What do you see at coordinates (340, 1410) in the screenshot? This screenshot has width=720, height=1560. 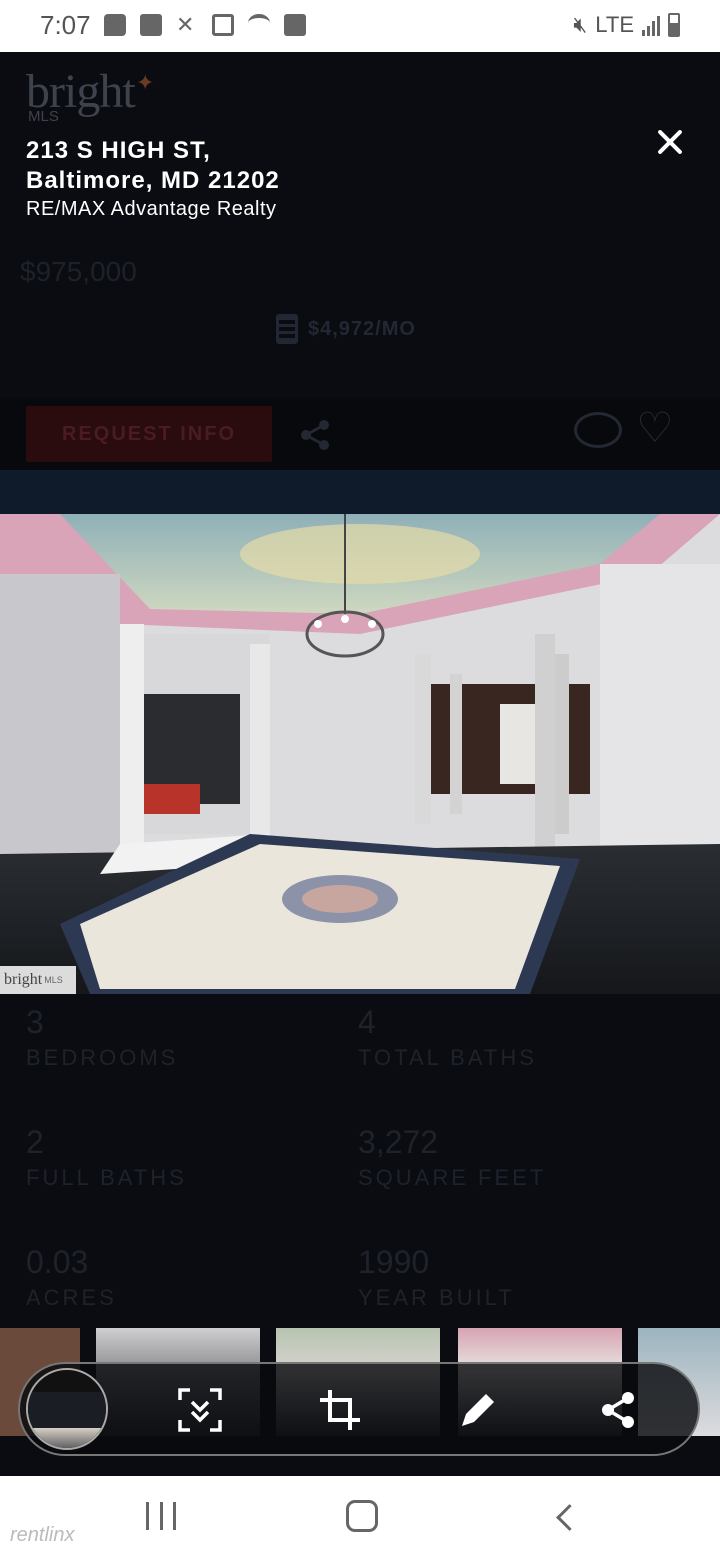 I see `crop-icon` at bounding box center [340, 1410].